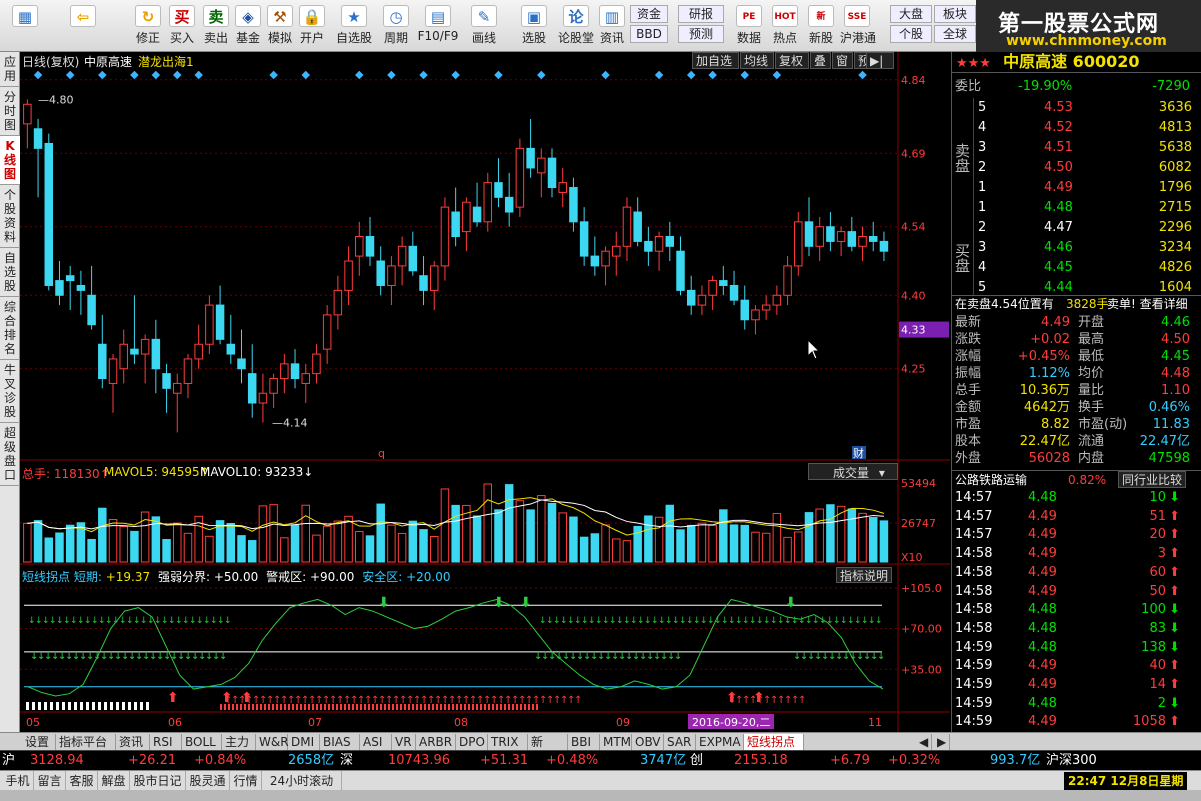 The height and width of the screenshot is (801, 1201). What do you see at coordinates (166, 742) in the screenshot?
I see `indicator-tab-3: RSI` at bounding box center [166, 742].